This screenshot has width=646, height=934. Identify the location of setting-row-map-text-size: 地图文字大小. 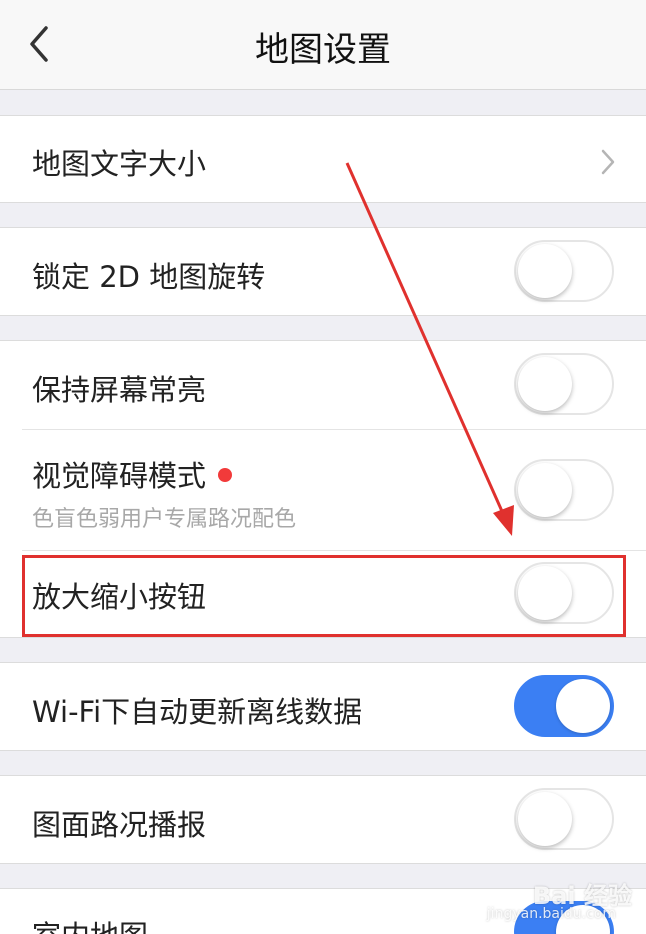
(323, 159).